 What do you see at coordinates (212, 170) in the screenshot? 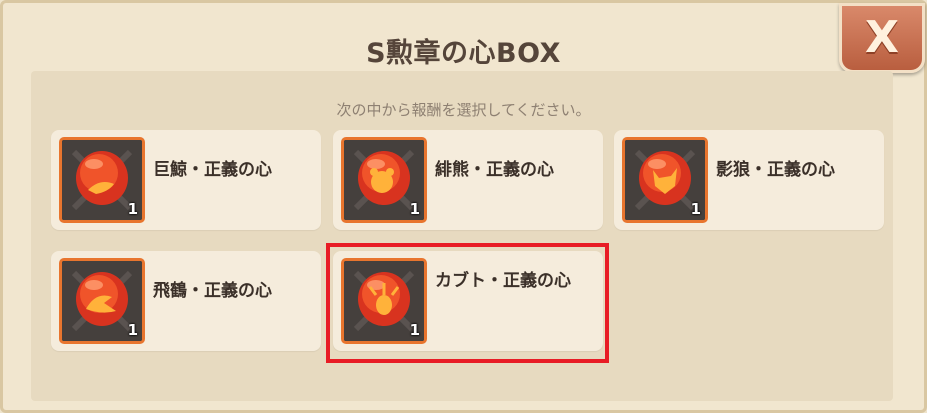
I see `reward-label: 巨鯨・正義の心` at bounding box center [212, 170].